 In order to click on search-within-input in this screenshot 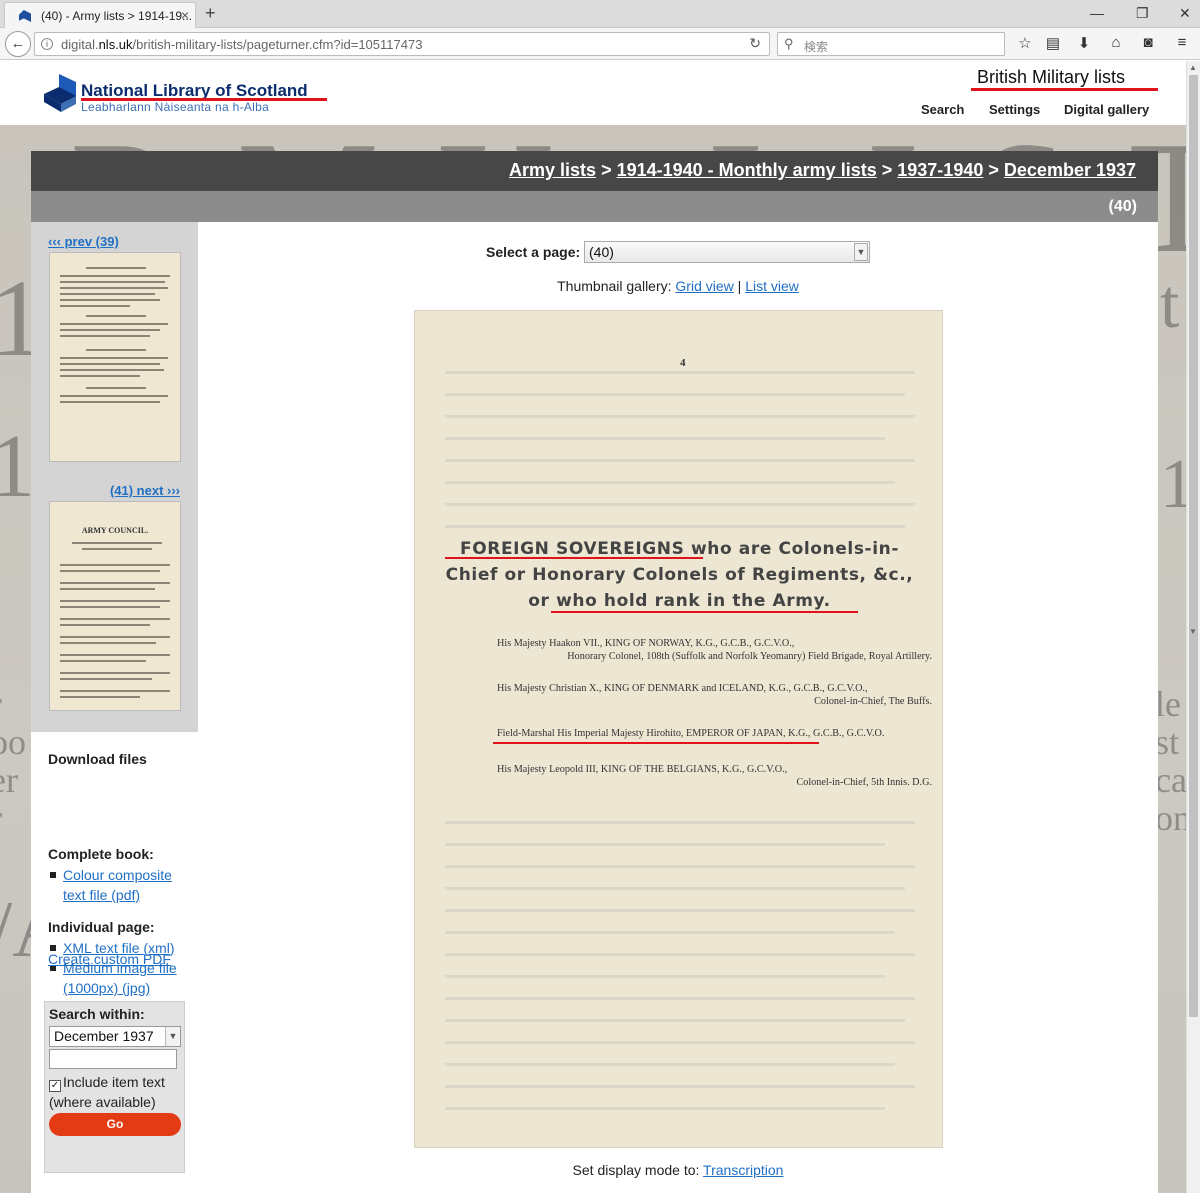, I will do `click(113, 1059)`.